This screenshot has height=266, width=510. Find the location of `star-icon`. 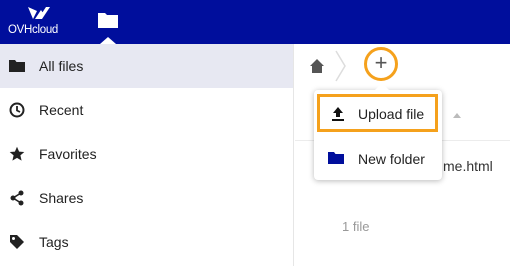

star-icon is located at coordinates (17, 154).